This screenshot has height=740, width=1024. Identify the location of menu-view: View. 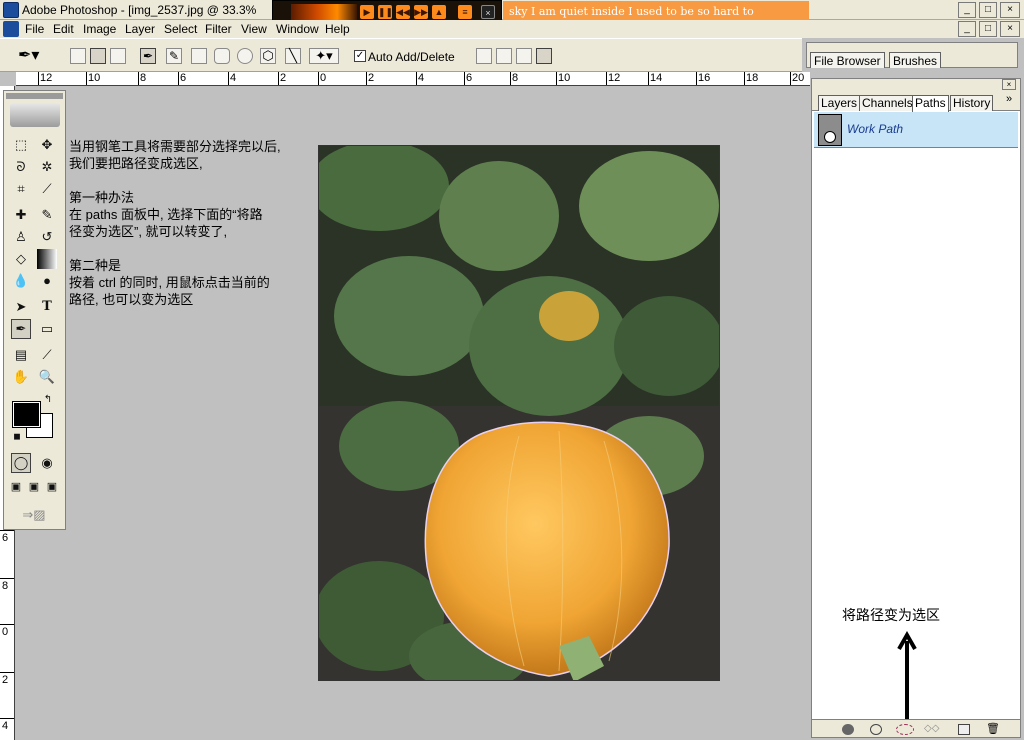
(254, 29).